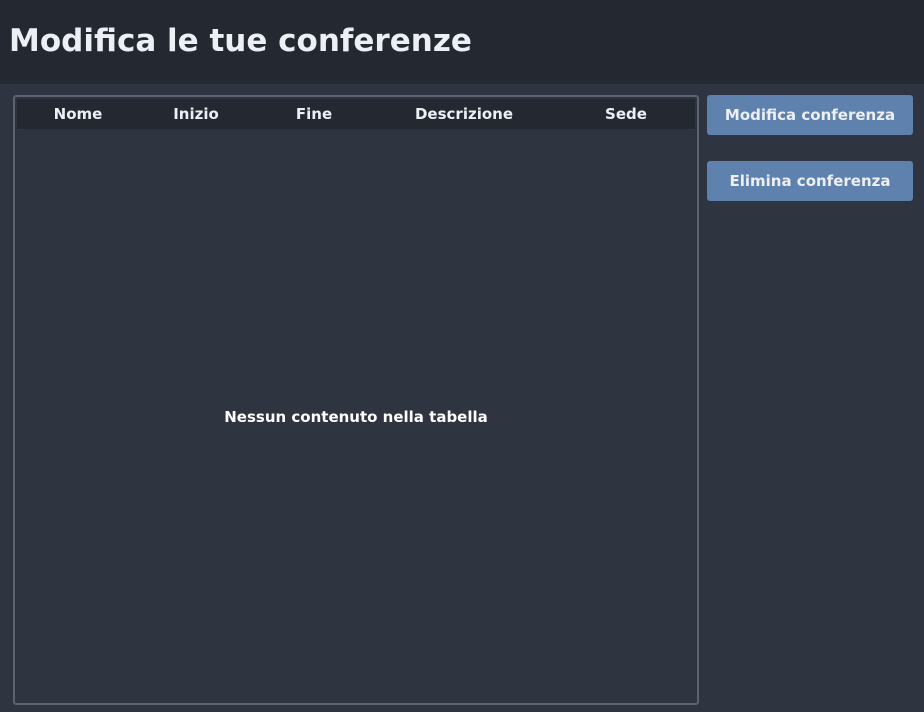 Image resolution: width=924 pixels, height=712 pixels. I want to click on table-header-row: Nome Inizio Fine Descrizione Sede, so click(356, 114).